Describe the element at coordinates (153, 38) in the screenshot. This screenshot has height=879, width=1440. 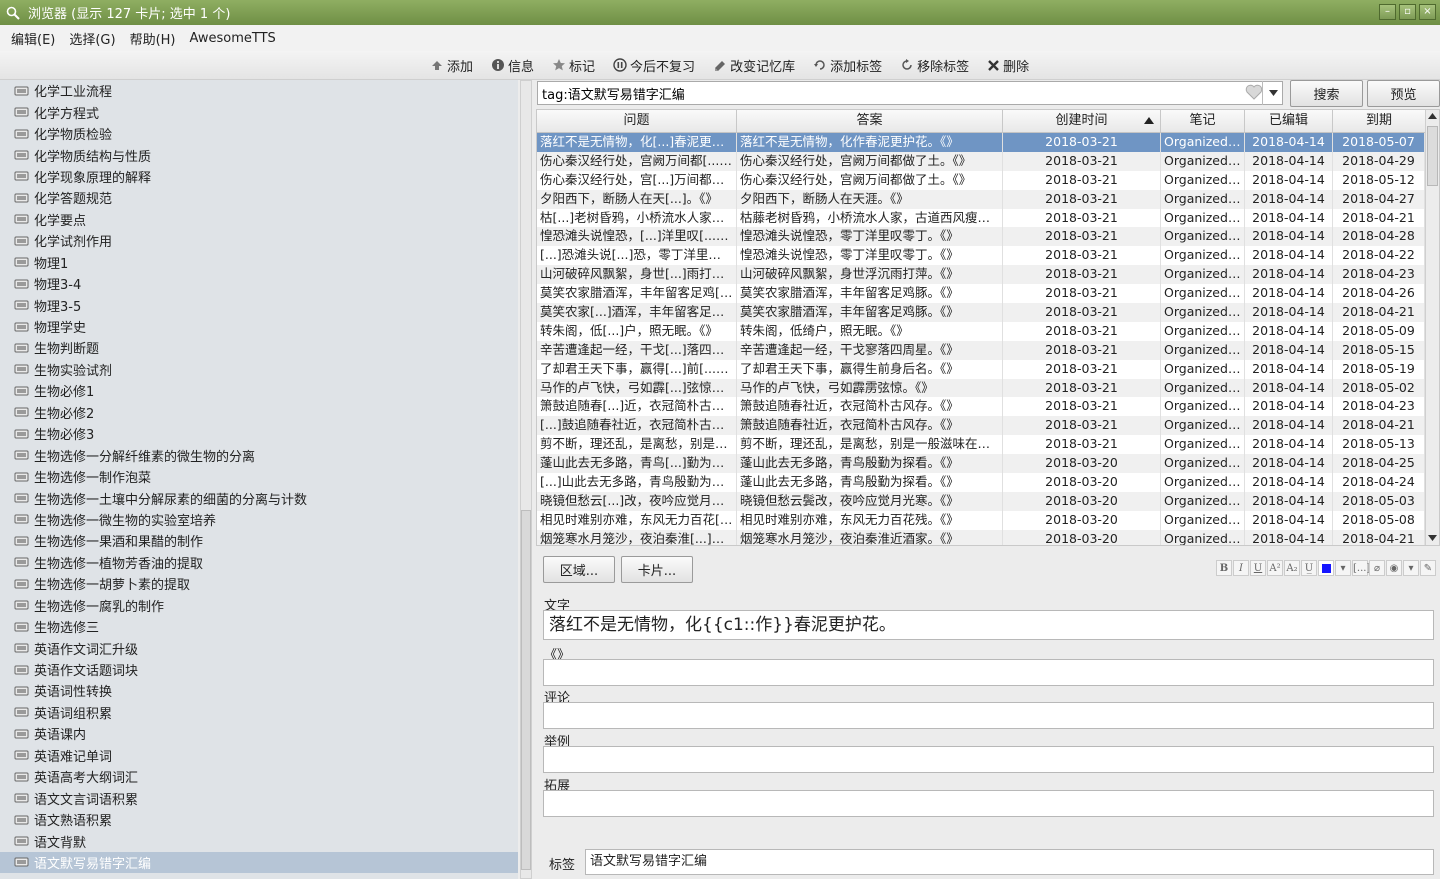
I see `menu-help: 帮助(H)` at that location.